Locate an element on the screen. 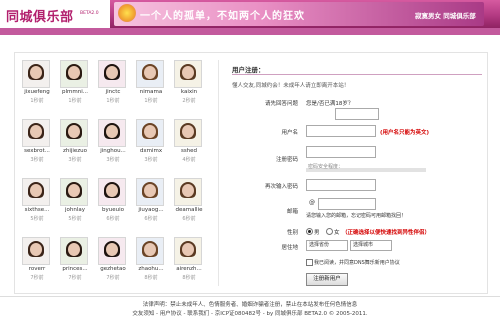 Image resolution: width=500 pixels, height=322 pixels. member-card: kaixin 2秒前 is located at coordinates (188, 83).